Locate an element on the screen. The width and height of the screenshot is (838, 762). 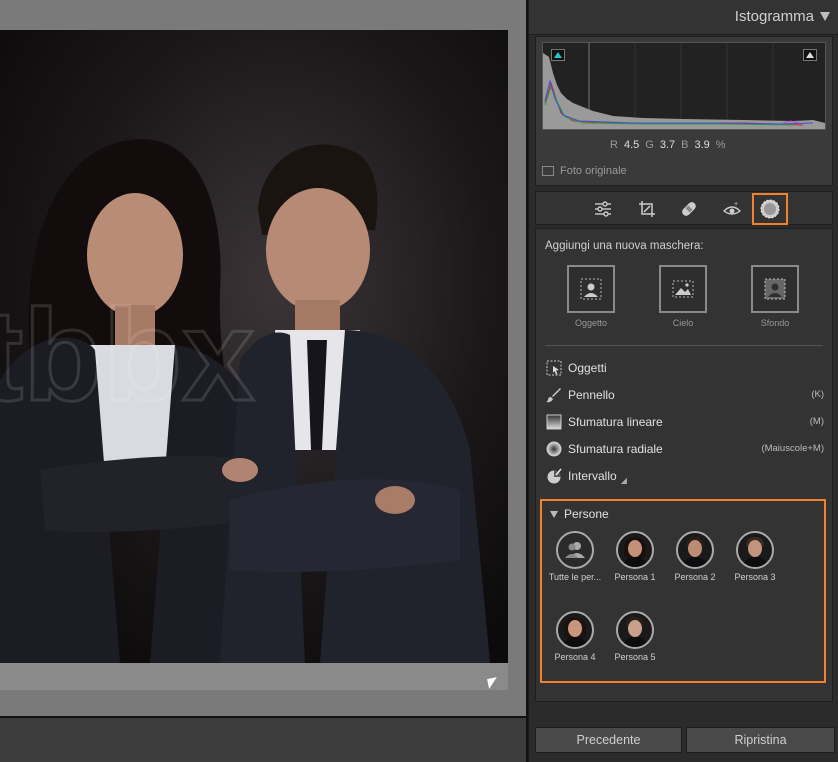
brush-option: Pennello is located at coordinates (580, 395).